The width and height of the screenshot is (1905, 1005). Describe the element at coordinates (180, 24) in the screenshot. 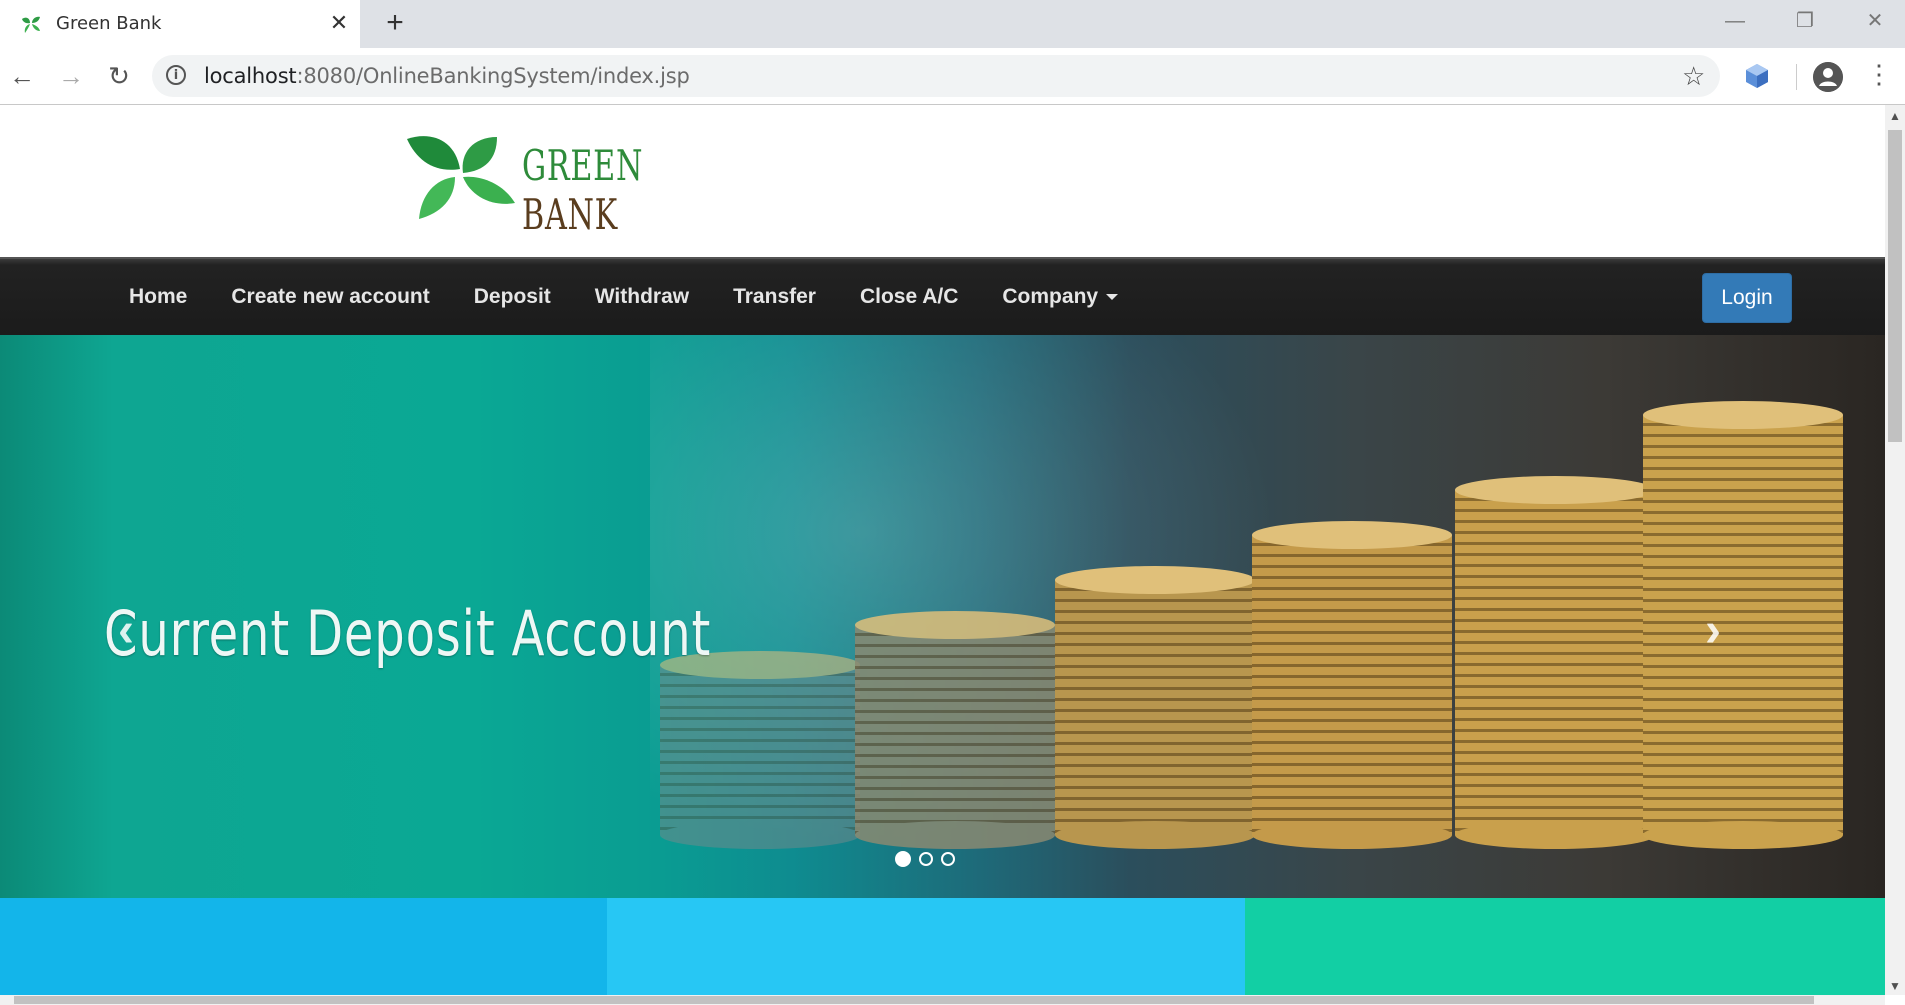

I see `browser-tab: Green Bank ✕` at that location.